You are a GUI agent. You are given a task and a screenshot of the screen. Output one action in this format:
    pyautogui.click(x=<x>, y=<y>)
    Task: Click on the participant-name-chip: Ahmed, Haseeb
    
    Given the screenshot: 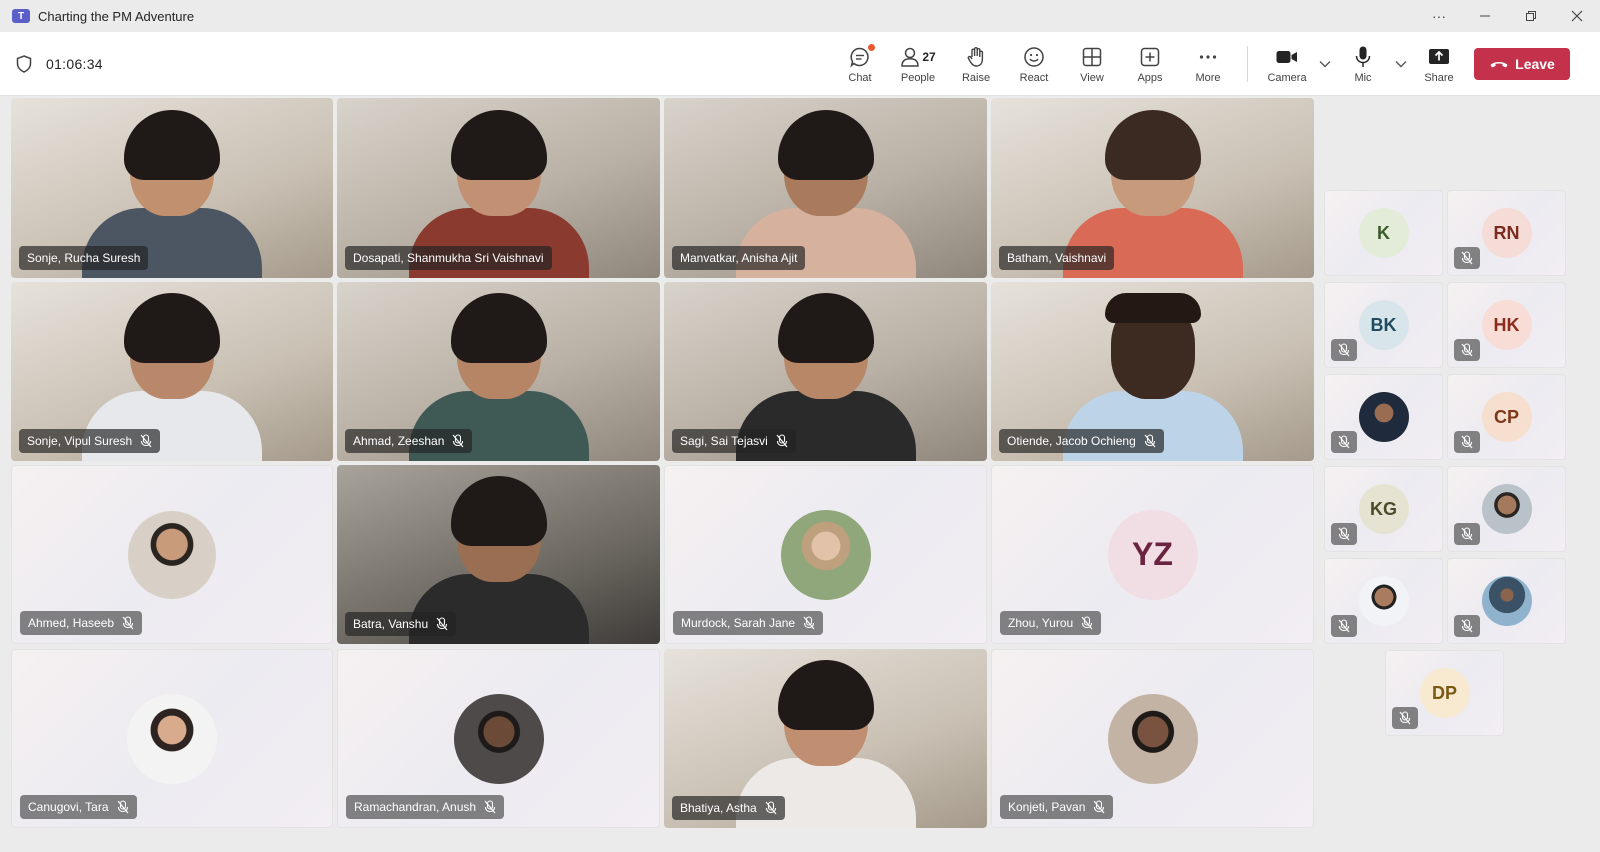 What is the action you would take?
    pyautogui.click(x=81, y=623)
    